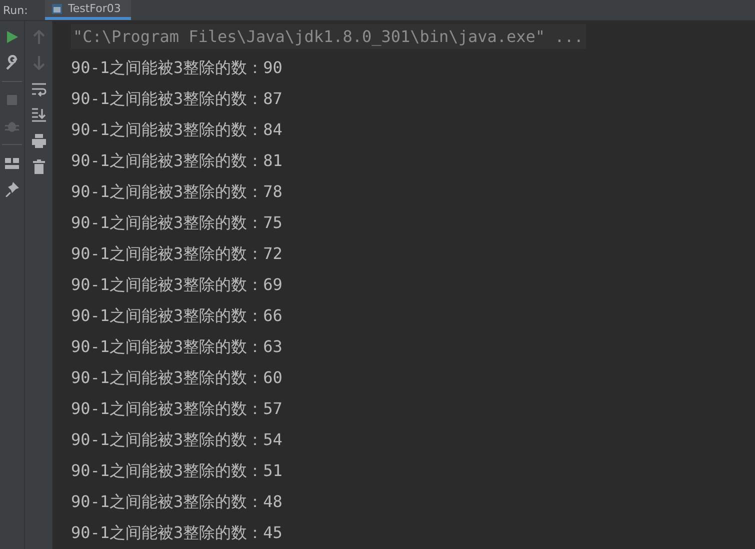  I want to click on output-line: 90-1之间能被3整除的数：69, so click(177, 285).